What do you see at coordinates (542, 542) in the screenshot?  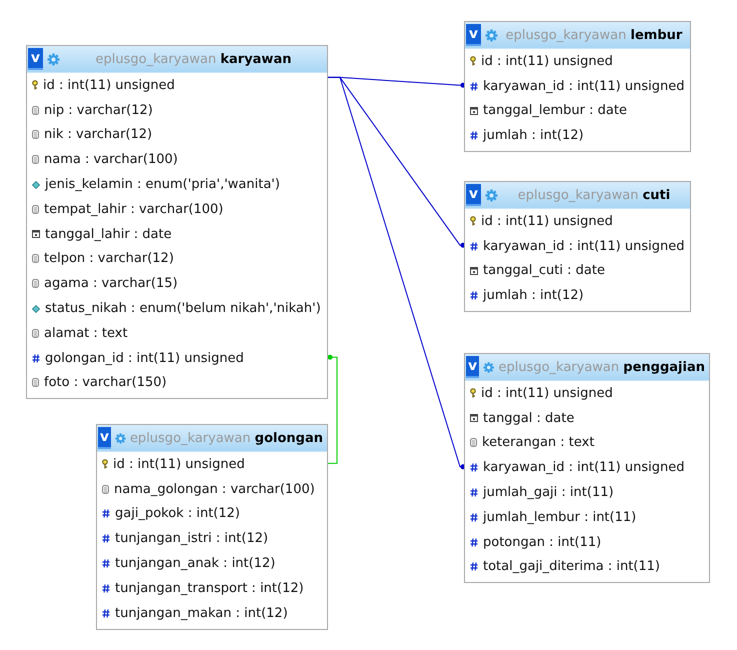 I see `column-name: potongan : int(11)` at bounding box center [542, 542].